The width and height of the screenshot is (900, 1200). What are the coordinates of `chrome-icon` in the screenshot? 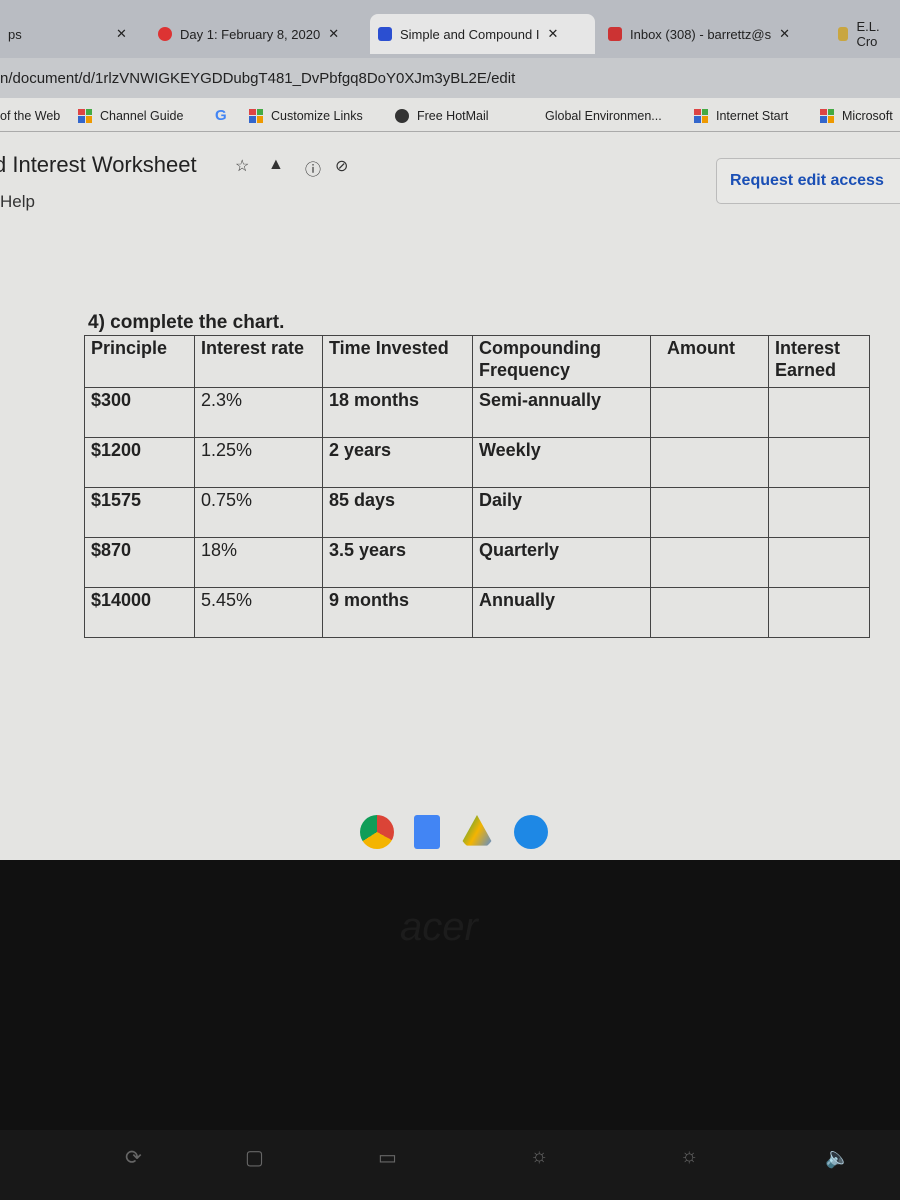 It's located at (377, 832).